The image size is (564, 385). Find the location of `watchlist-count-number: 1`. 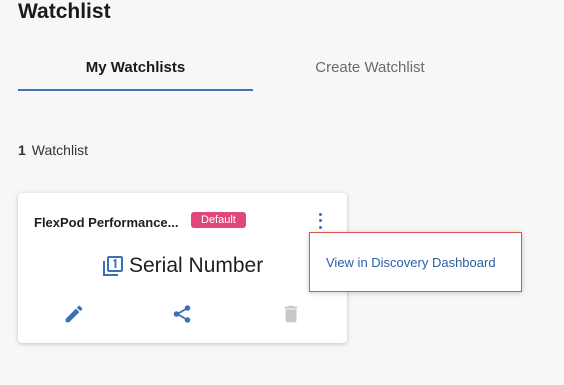

watchlist-count-number: 1 is located at coordinates (22, 150).